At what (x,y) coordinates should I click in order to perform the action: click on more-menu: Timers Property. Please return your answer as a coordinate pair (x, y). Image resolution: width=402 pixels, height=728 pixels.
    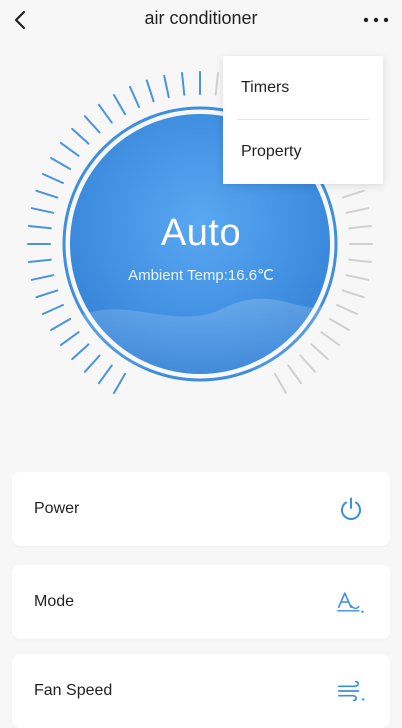
    Looking at the image, I should click on (303, 120).